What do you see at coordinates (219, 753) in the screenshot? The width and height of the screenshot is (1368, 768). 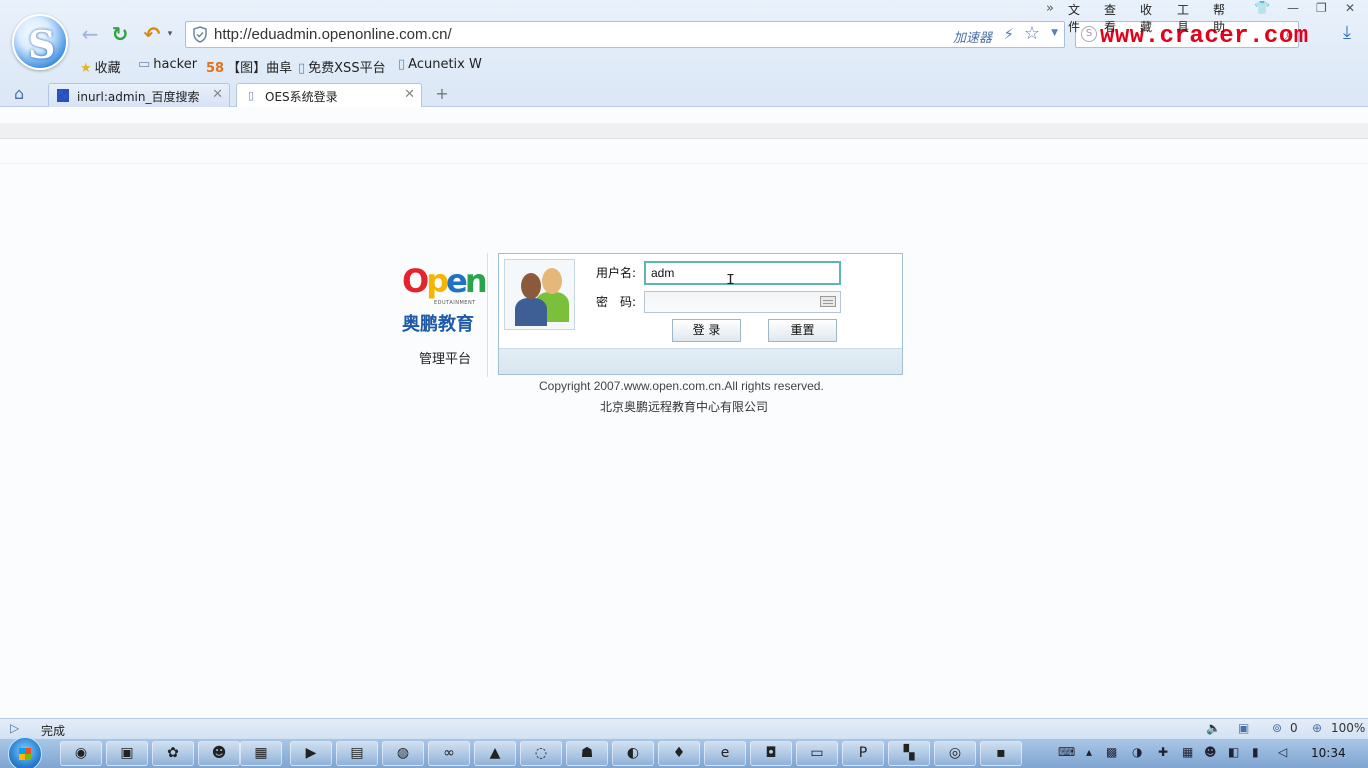 I see `taskbar-qq-icon: ☻` at bounding box center [219, 753].